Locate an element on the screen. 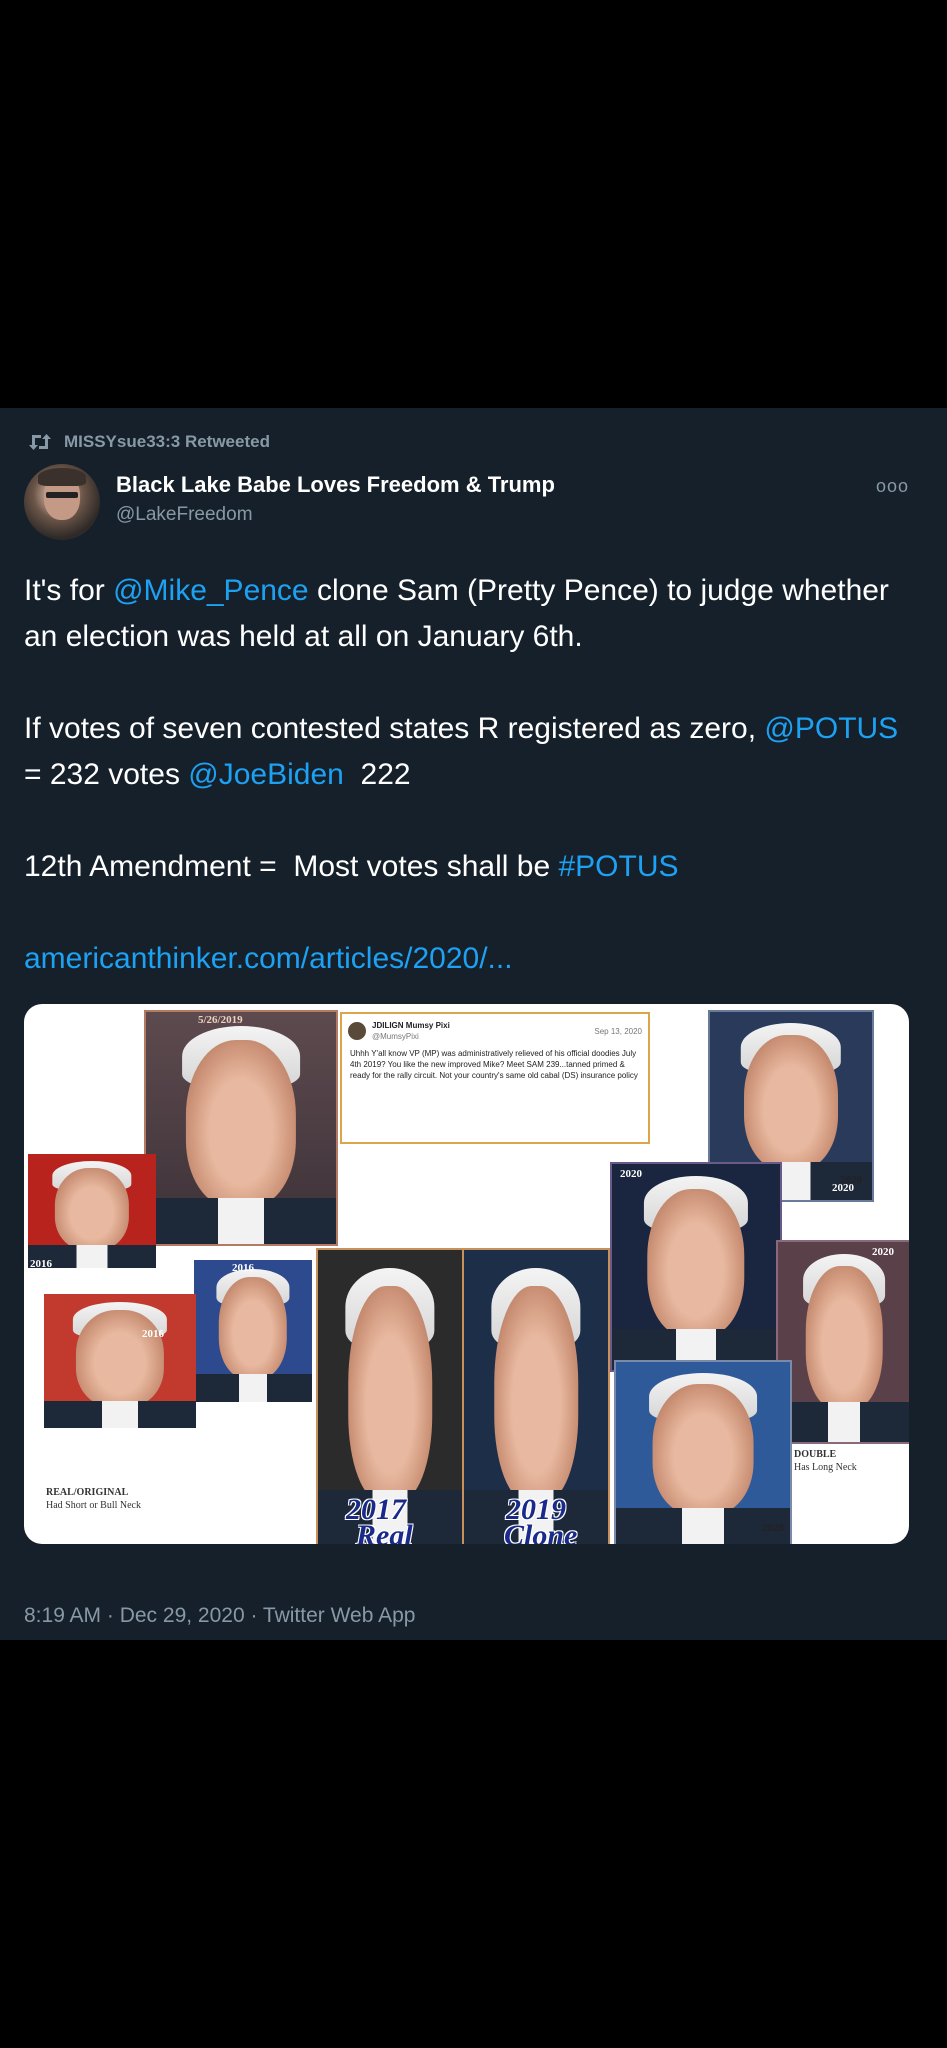  photo-2017-real: 2017 Real is located at coordinates (390, 1396).